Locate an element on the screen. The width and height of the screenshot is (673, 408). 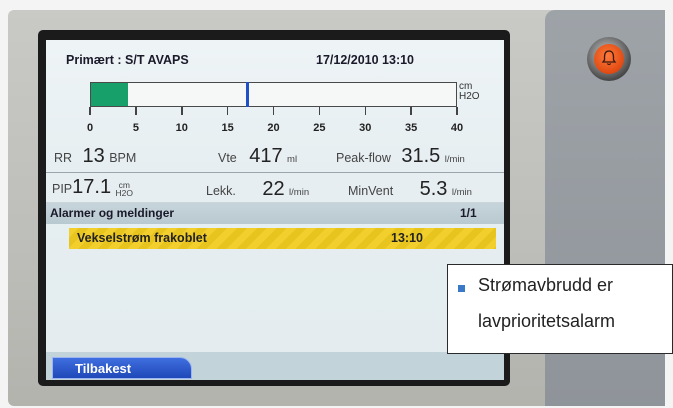
vte-readout: Vte 417 ml is located at coordinates (257, 156).